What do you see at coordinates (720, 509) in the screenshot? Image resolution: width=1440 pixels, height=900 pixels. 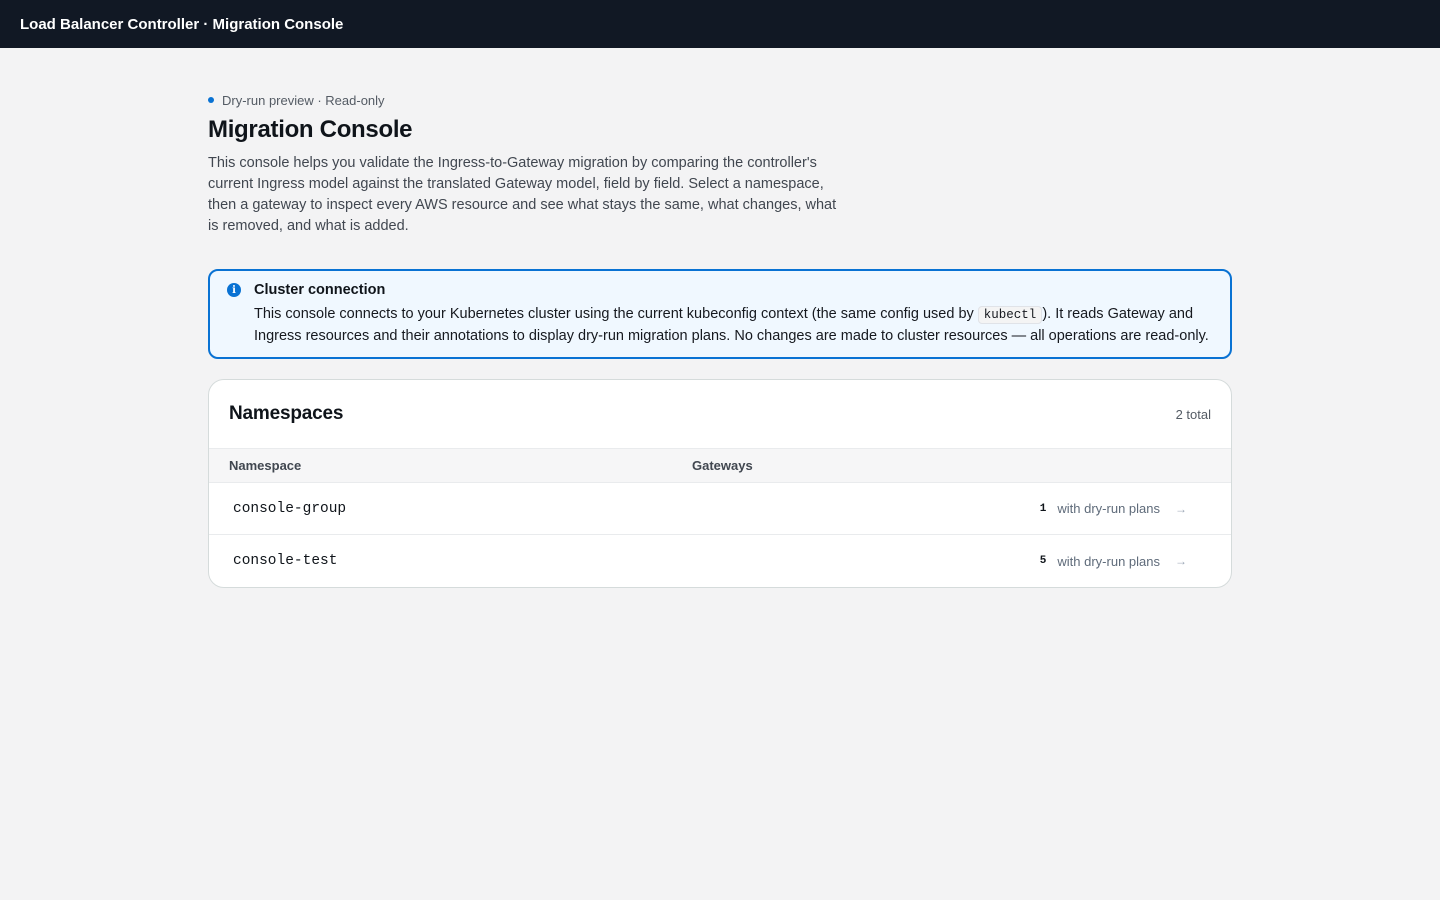 I see `table-row: console-group 1 with dry-run plans →` at bounding box center [720, 509].